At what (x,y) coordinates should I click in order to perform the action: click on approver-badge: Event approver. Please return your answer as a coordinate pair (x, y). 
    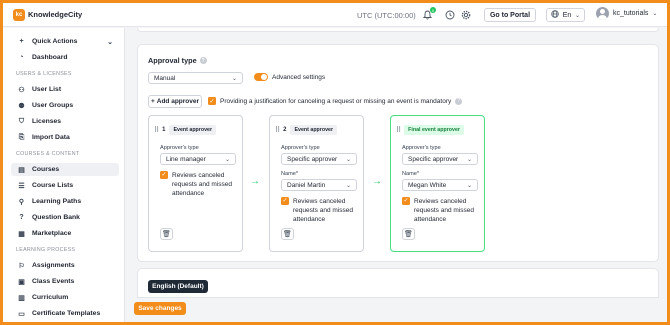
    Looking at the image, I should click on (314, 130).